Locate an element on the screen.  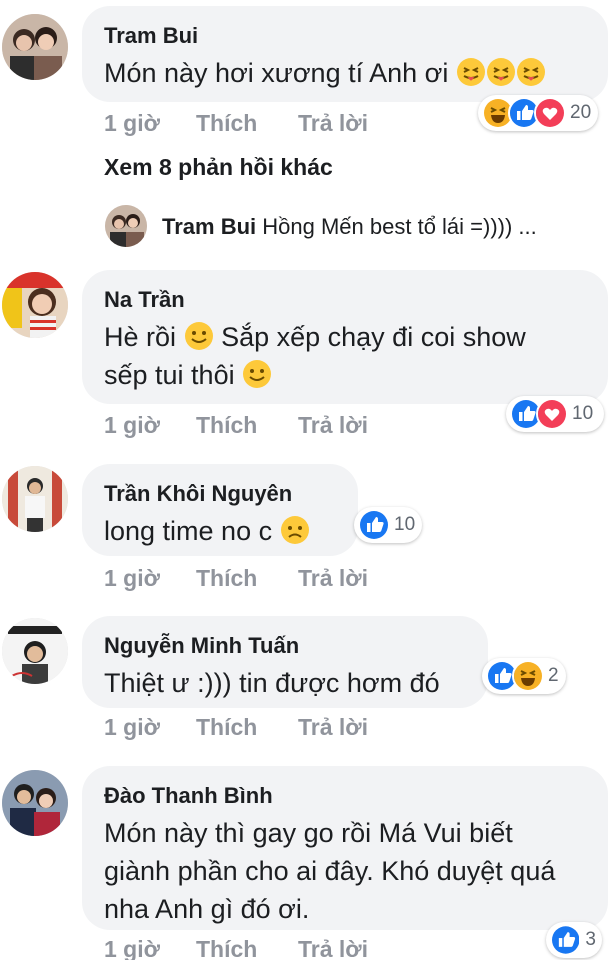
reaction-count: 20 is located at coordinates (581, 112).